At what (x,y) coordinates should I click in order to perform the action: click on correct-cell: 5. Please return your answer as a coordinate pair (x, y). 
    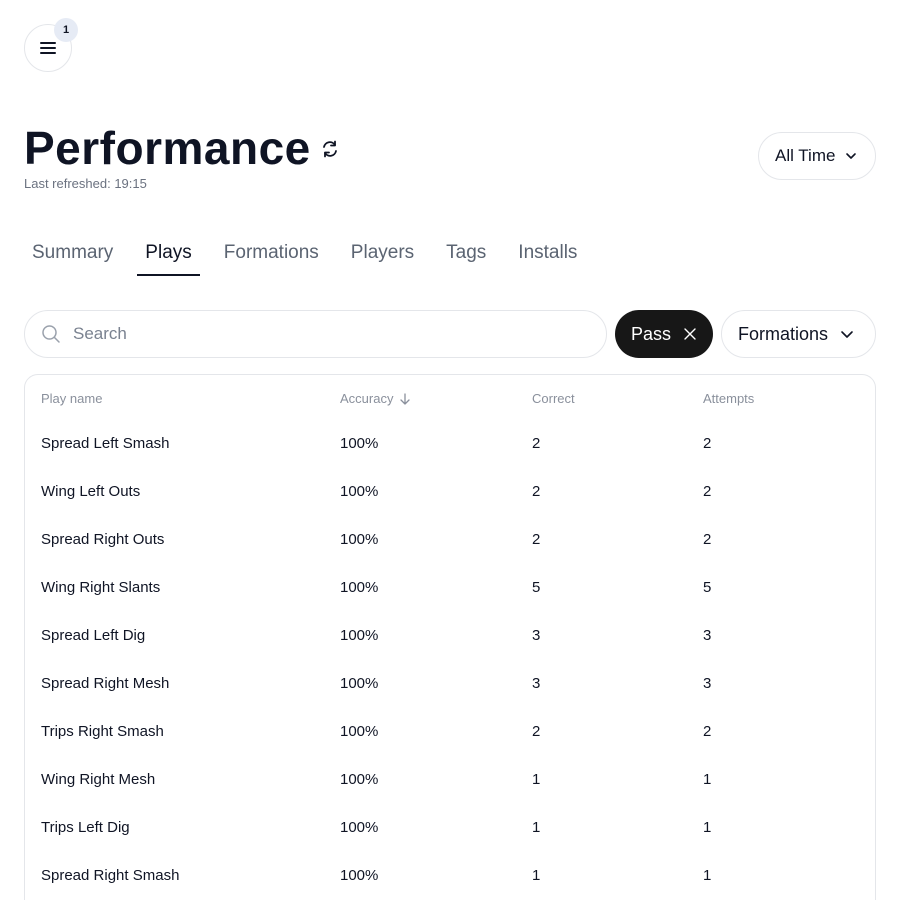
    Looking at the image, I should click on (536, 587).